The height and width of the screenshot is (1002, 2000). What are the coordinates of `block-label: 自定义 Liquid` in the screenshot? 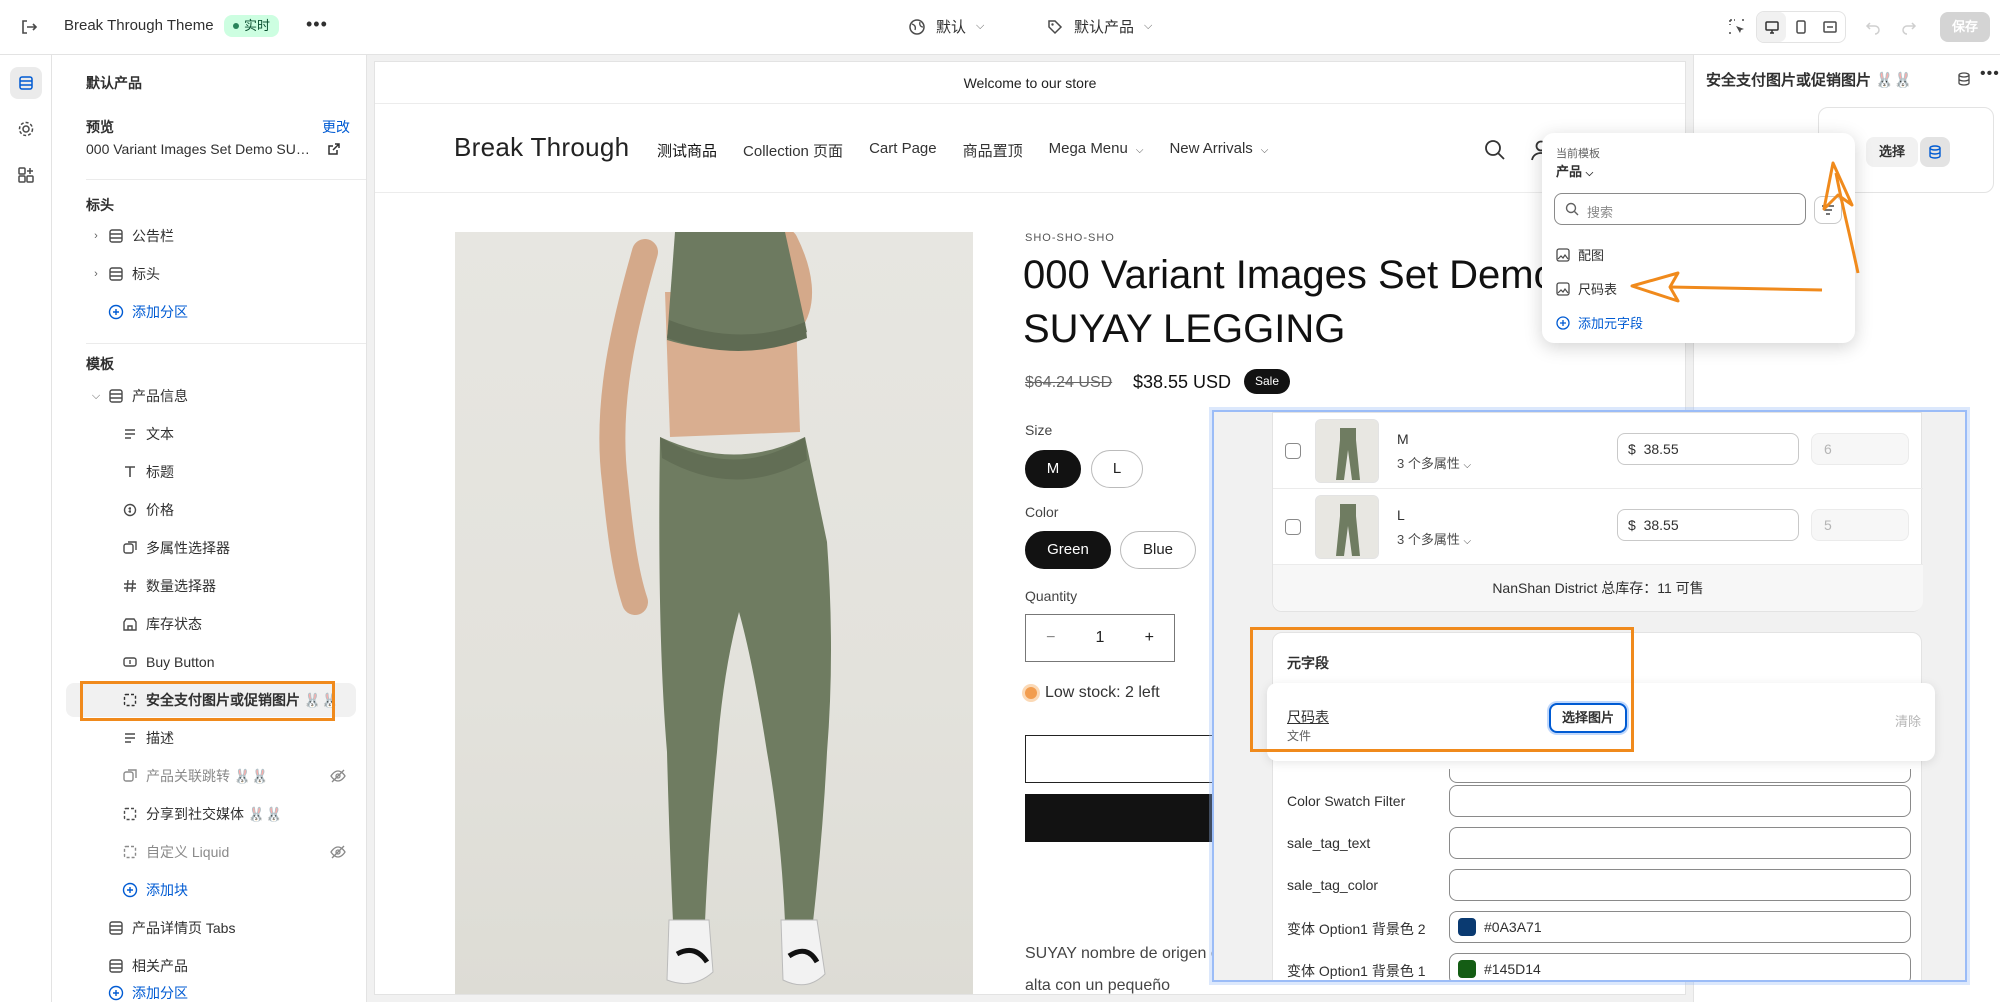 It's located at (188, 852).